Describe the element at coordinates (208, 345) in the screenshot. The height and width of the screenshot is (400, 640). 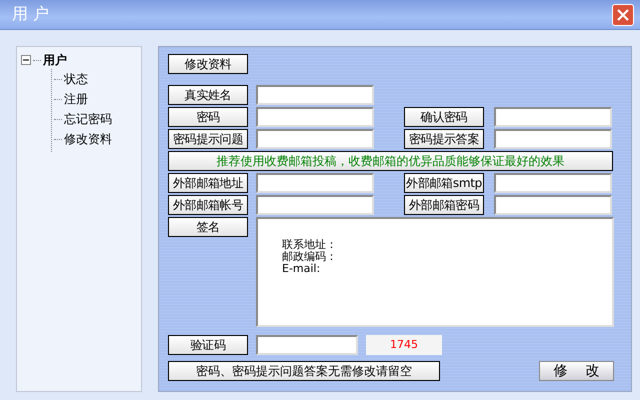
I see `field-label: 验证码` at that location.